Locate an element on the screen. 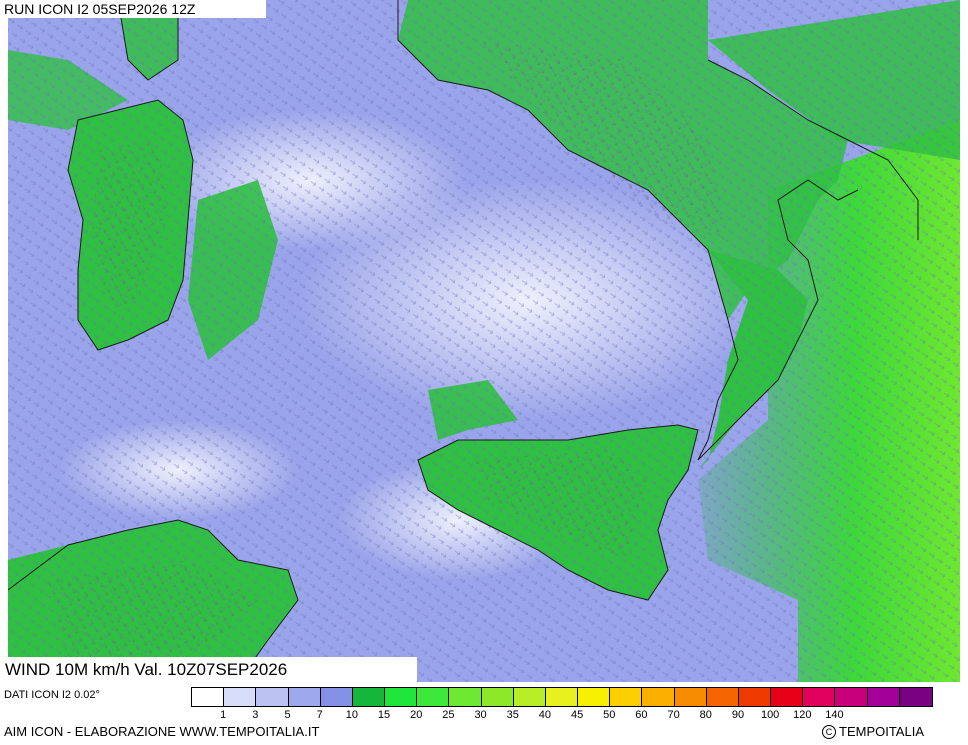  legend-label: 45 is located at coordinates (577, 715).